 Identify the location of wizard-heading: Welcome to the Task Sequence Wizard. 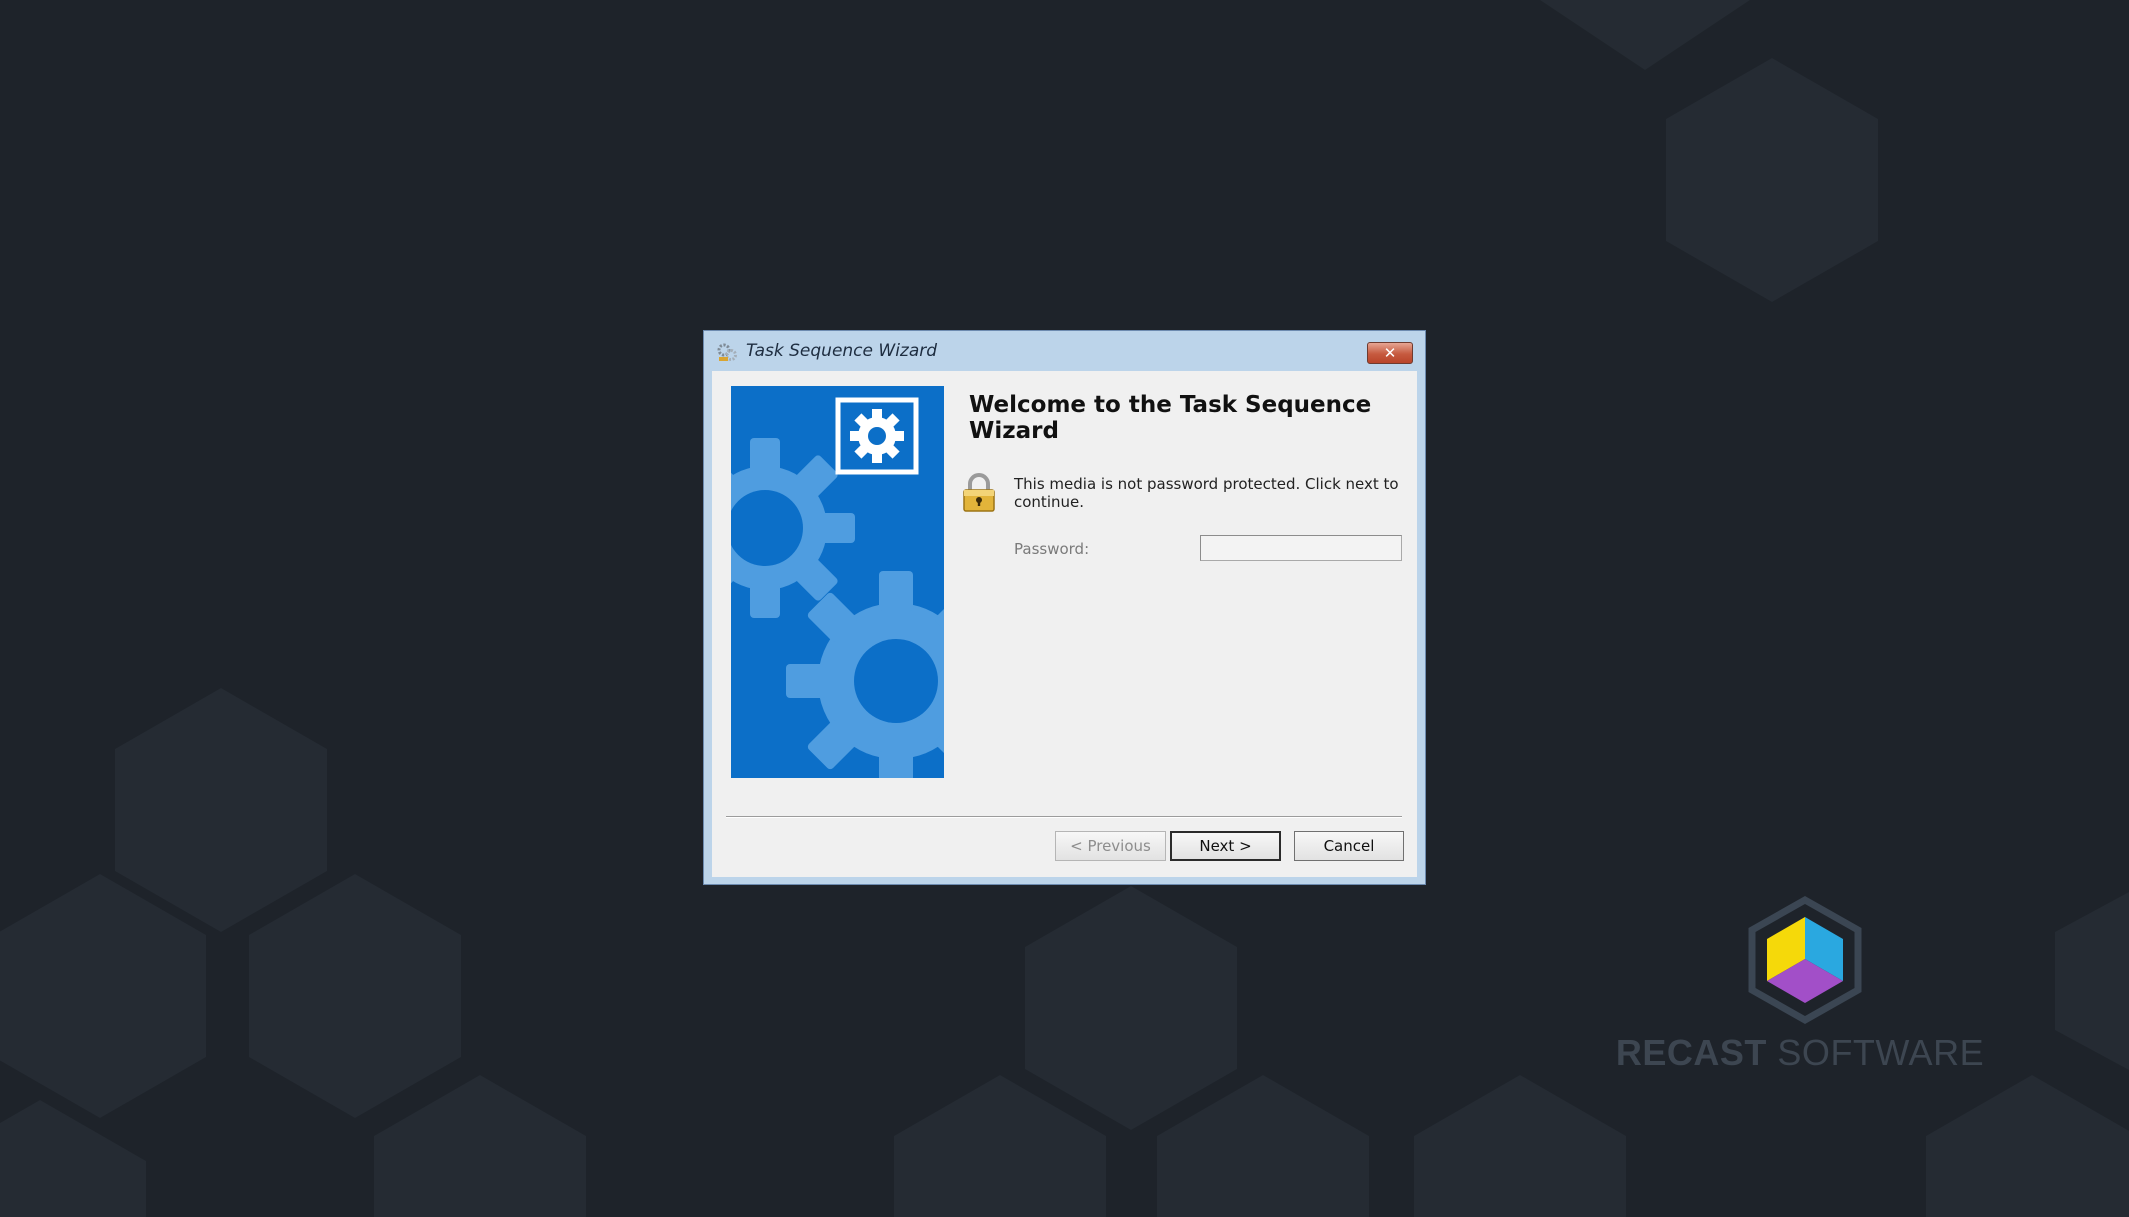
(1170, 418).